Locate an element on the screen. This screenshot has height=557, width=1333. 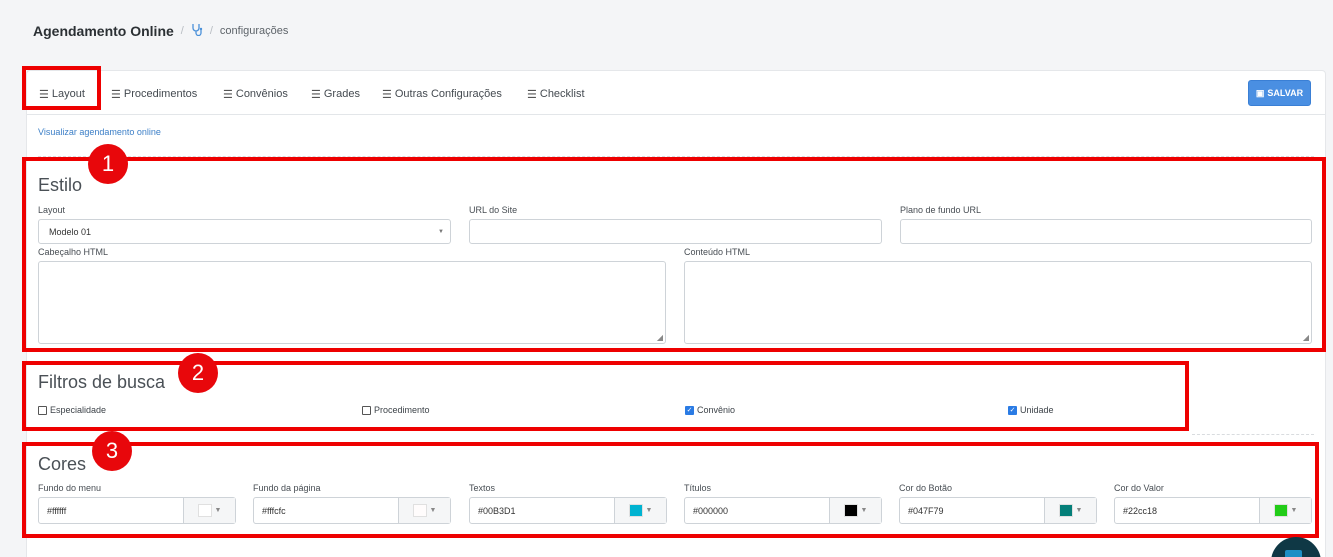
tab-label: Checklist is located at coordinates (562, 94).